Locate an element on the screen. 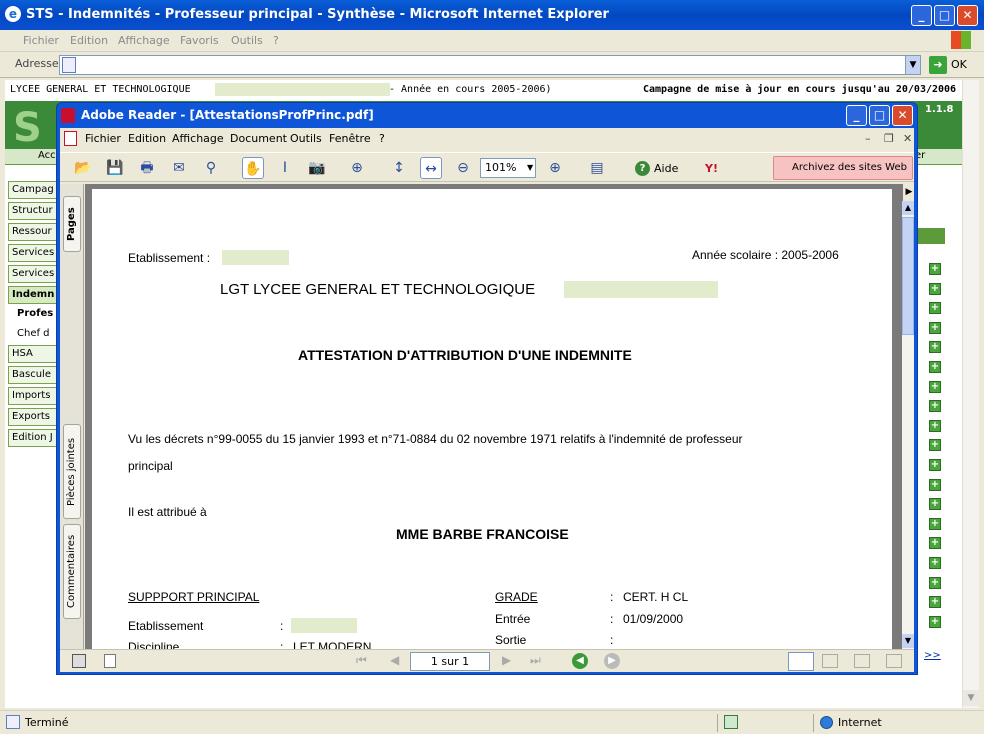  zoom-dropdown-icon: ▼ is located at coordinates (530, 168).